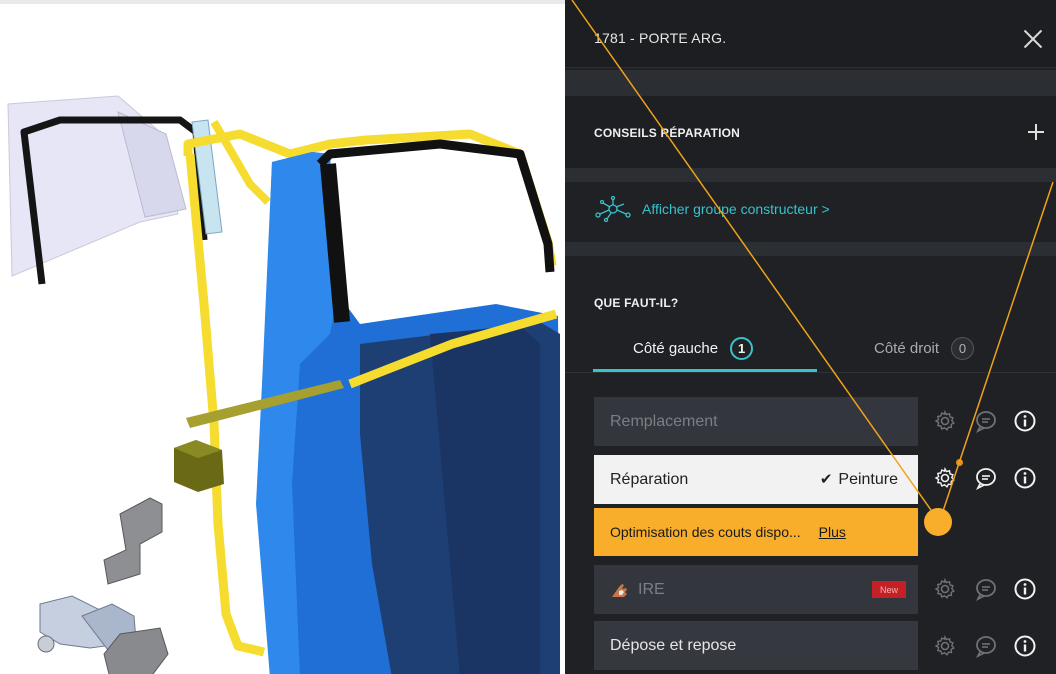  I want to click on notification-dot, so click(959, 462).